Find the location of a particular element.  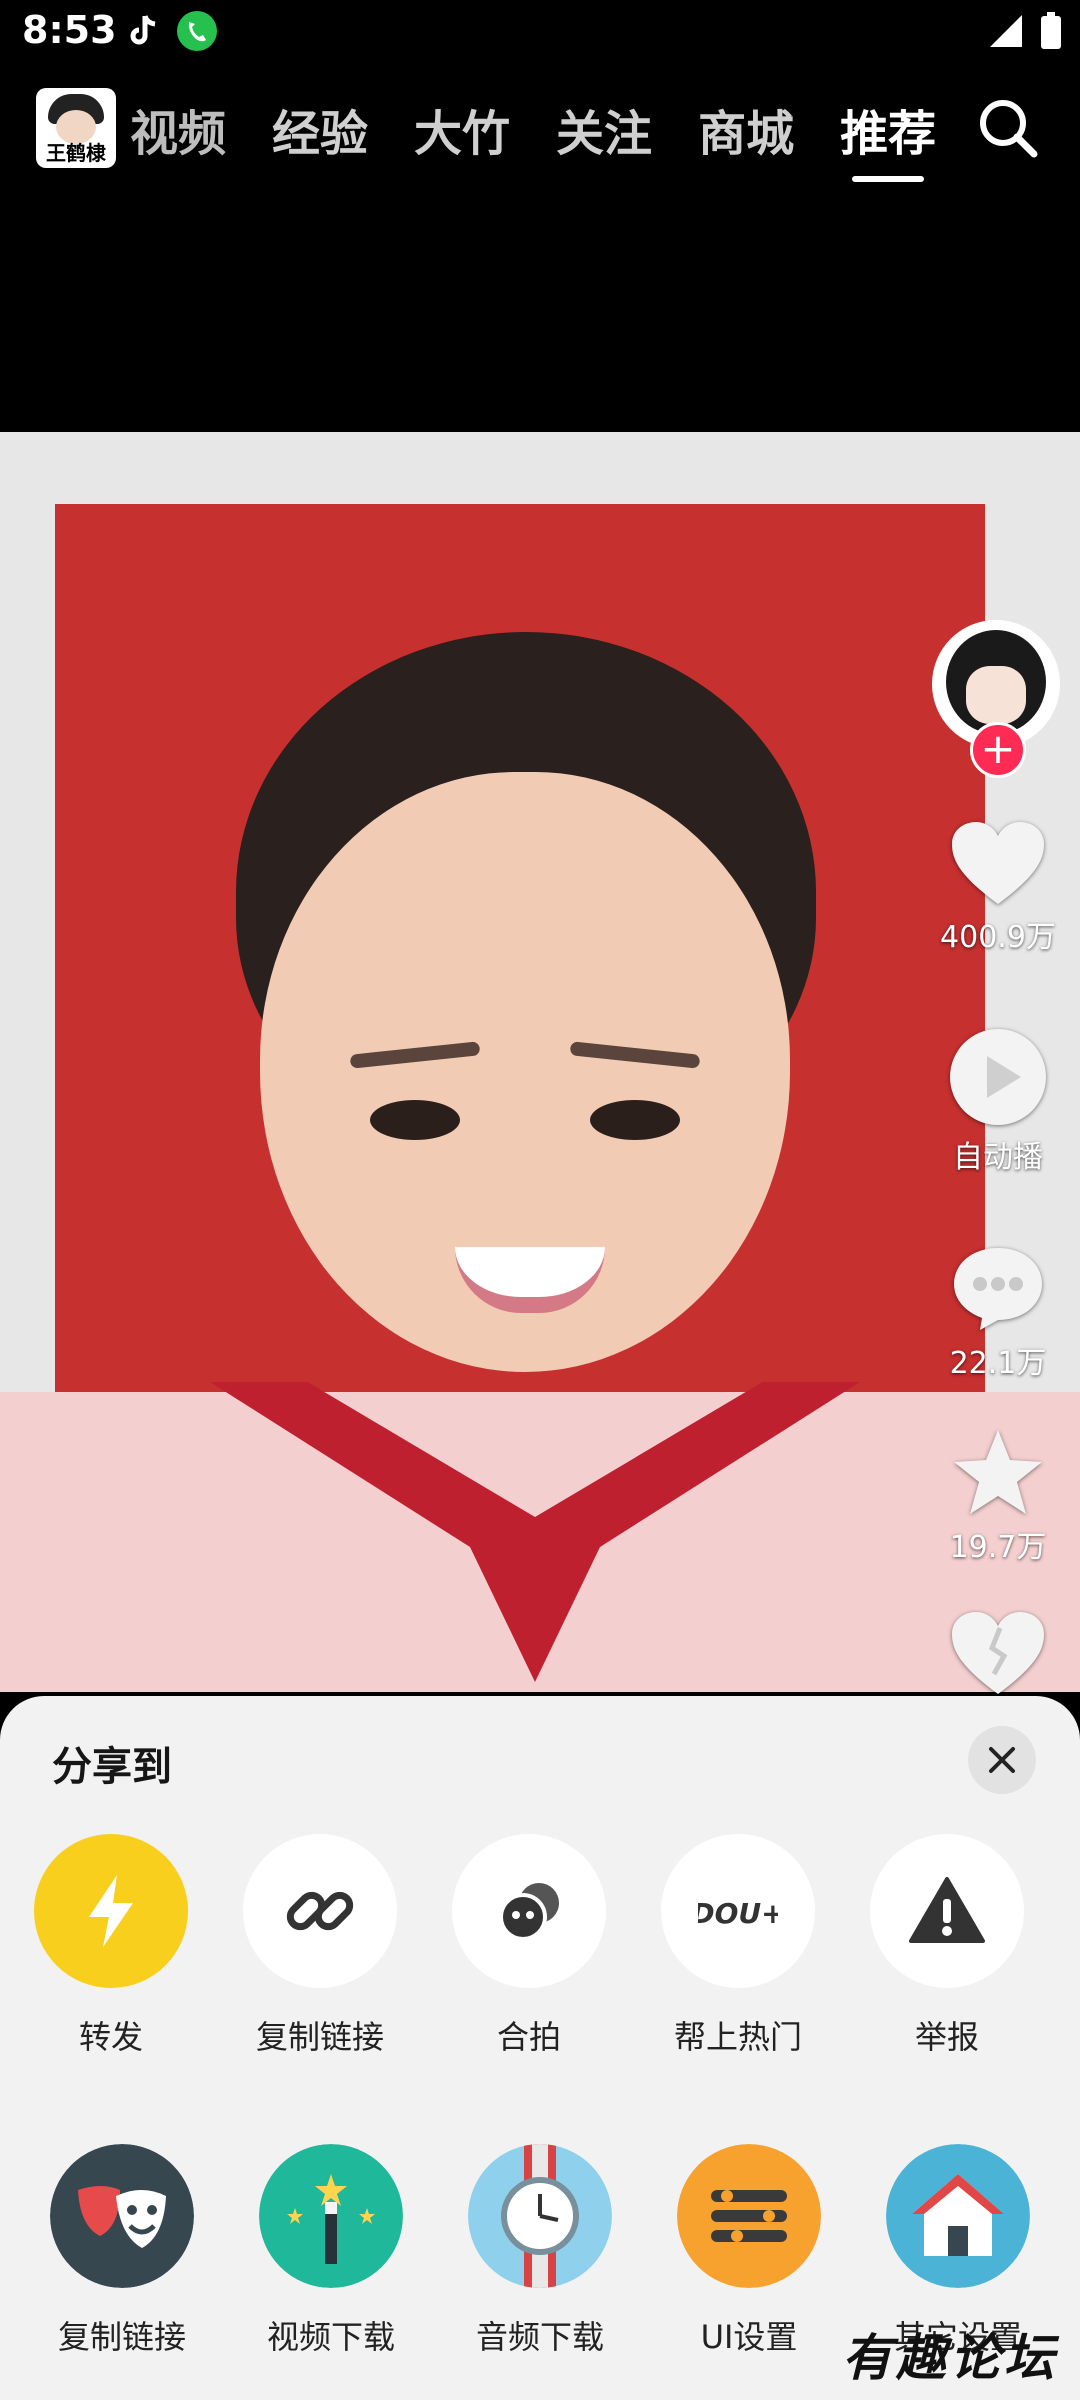

share-sheet-title: 分享到 is located at coordinates (112, 1767).